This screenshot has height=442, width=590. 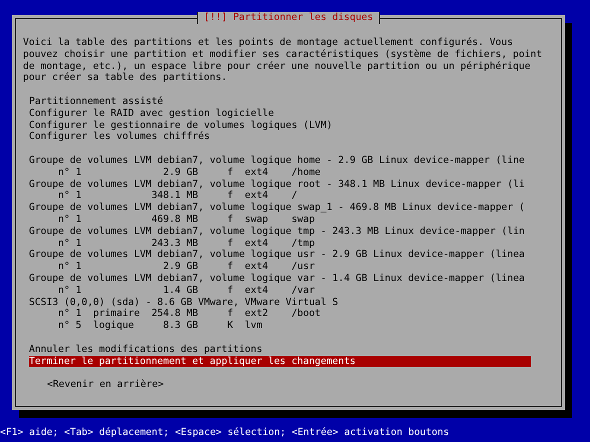 I want to click on menu-item: n° 1 243.3 MB f ext4 /tmp, so click(x=280, y=244).